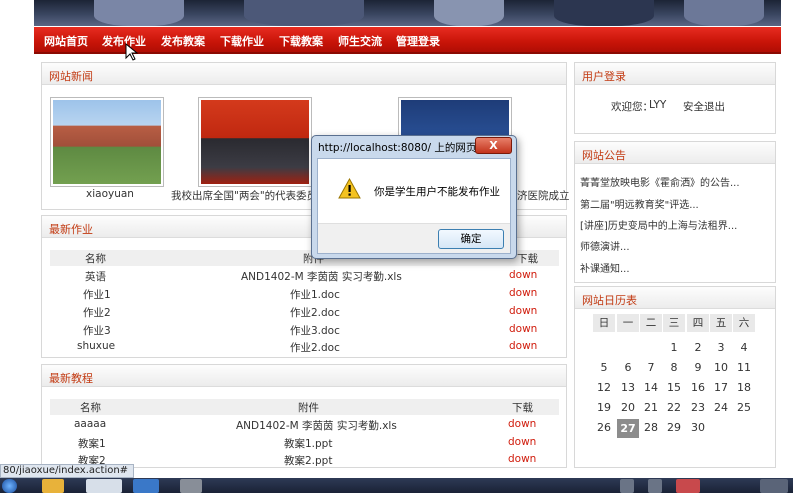 The width and height of the screenshot is (793, 493). I want to click on nav-publish-homework: 发布作业, so click(124, 41).